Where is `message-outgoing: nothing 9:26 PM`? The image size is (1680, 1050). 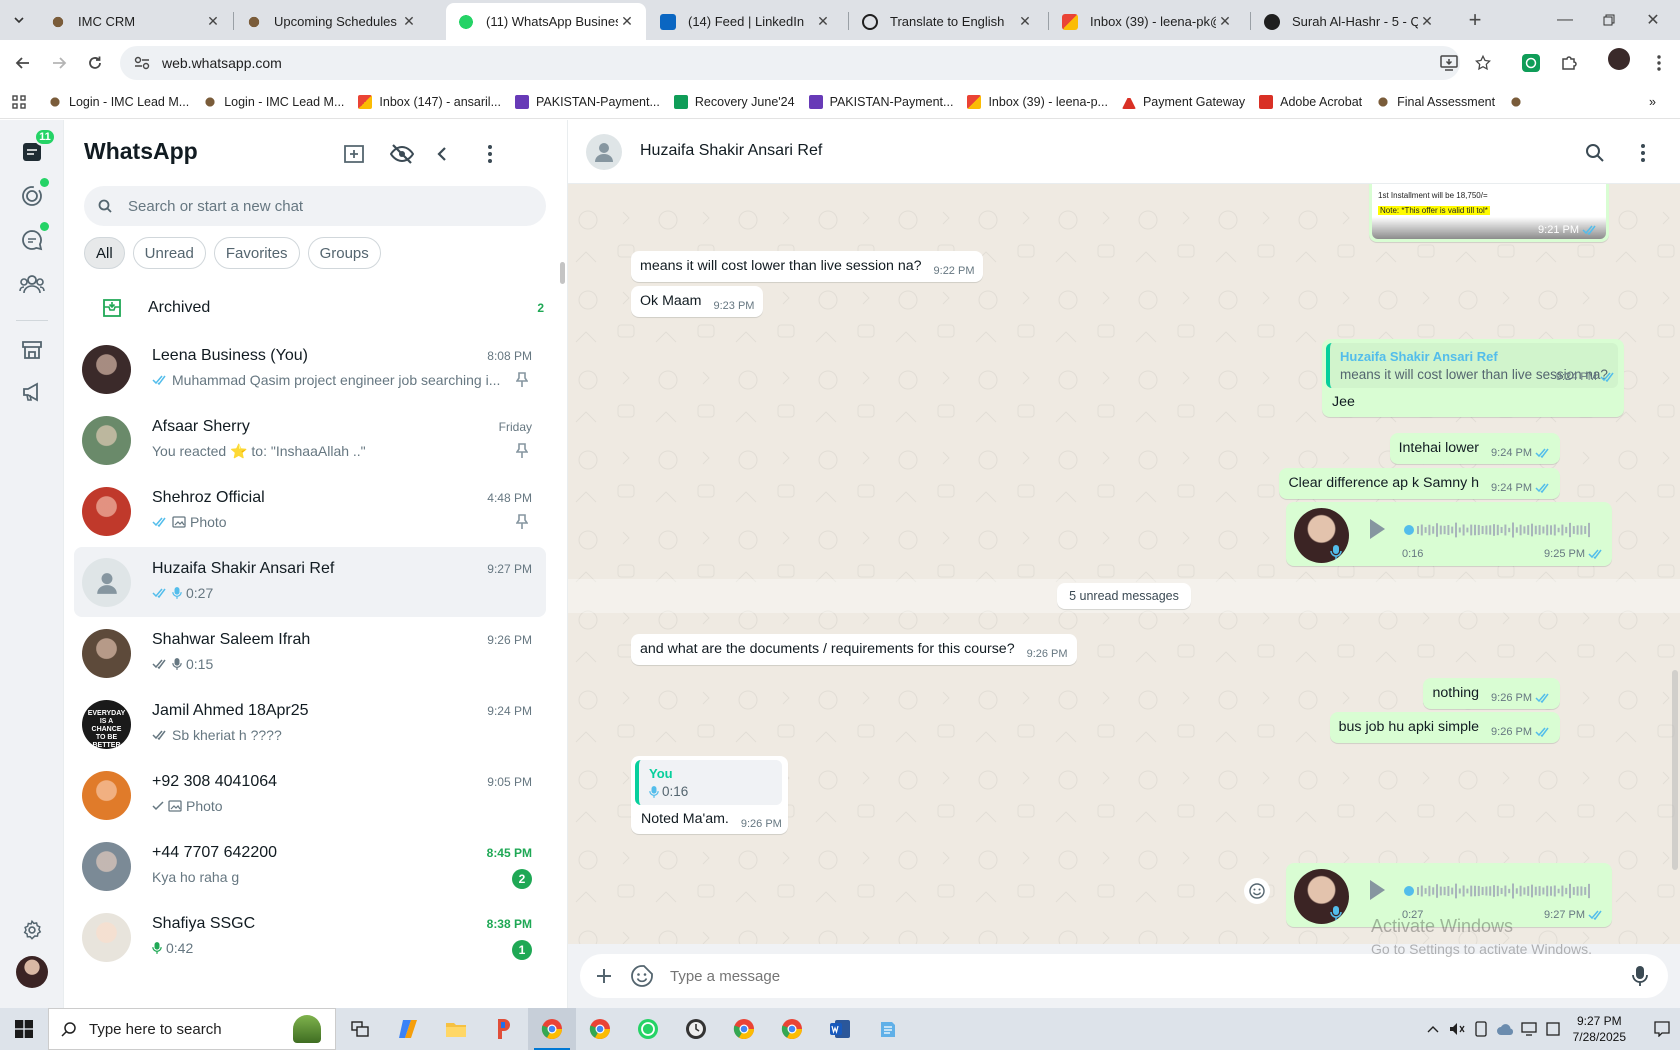 message-outgoing: nothing 9:26 PM is located at coordinates (1491, 693).